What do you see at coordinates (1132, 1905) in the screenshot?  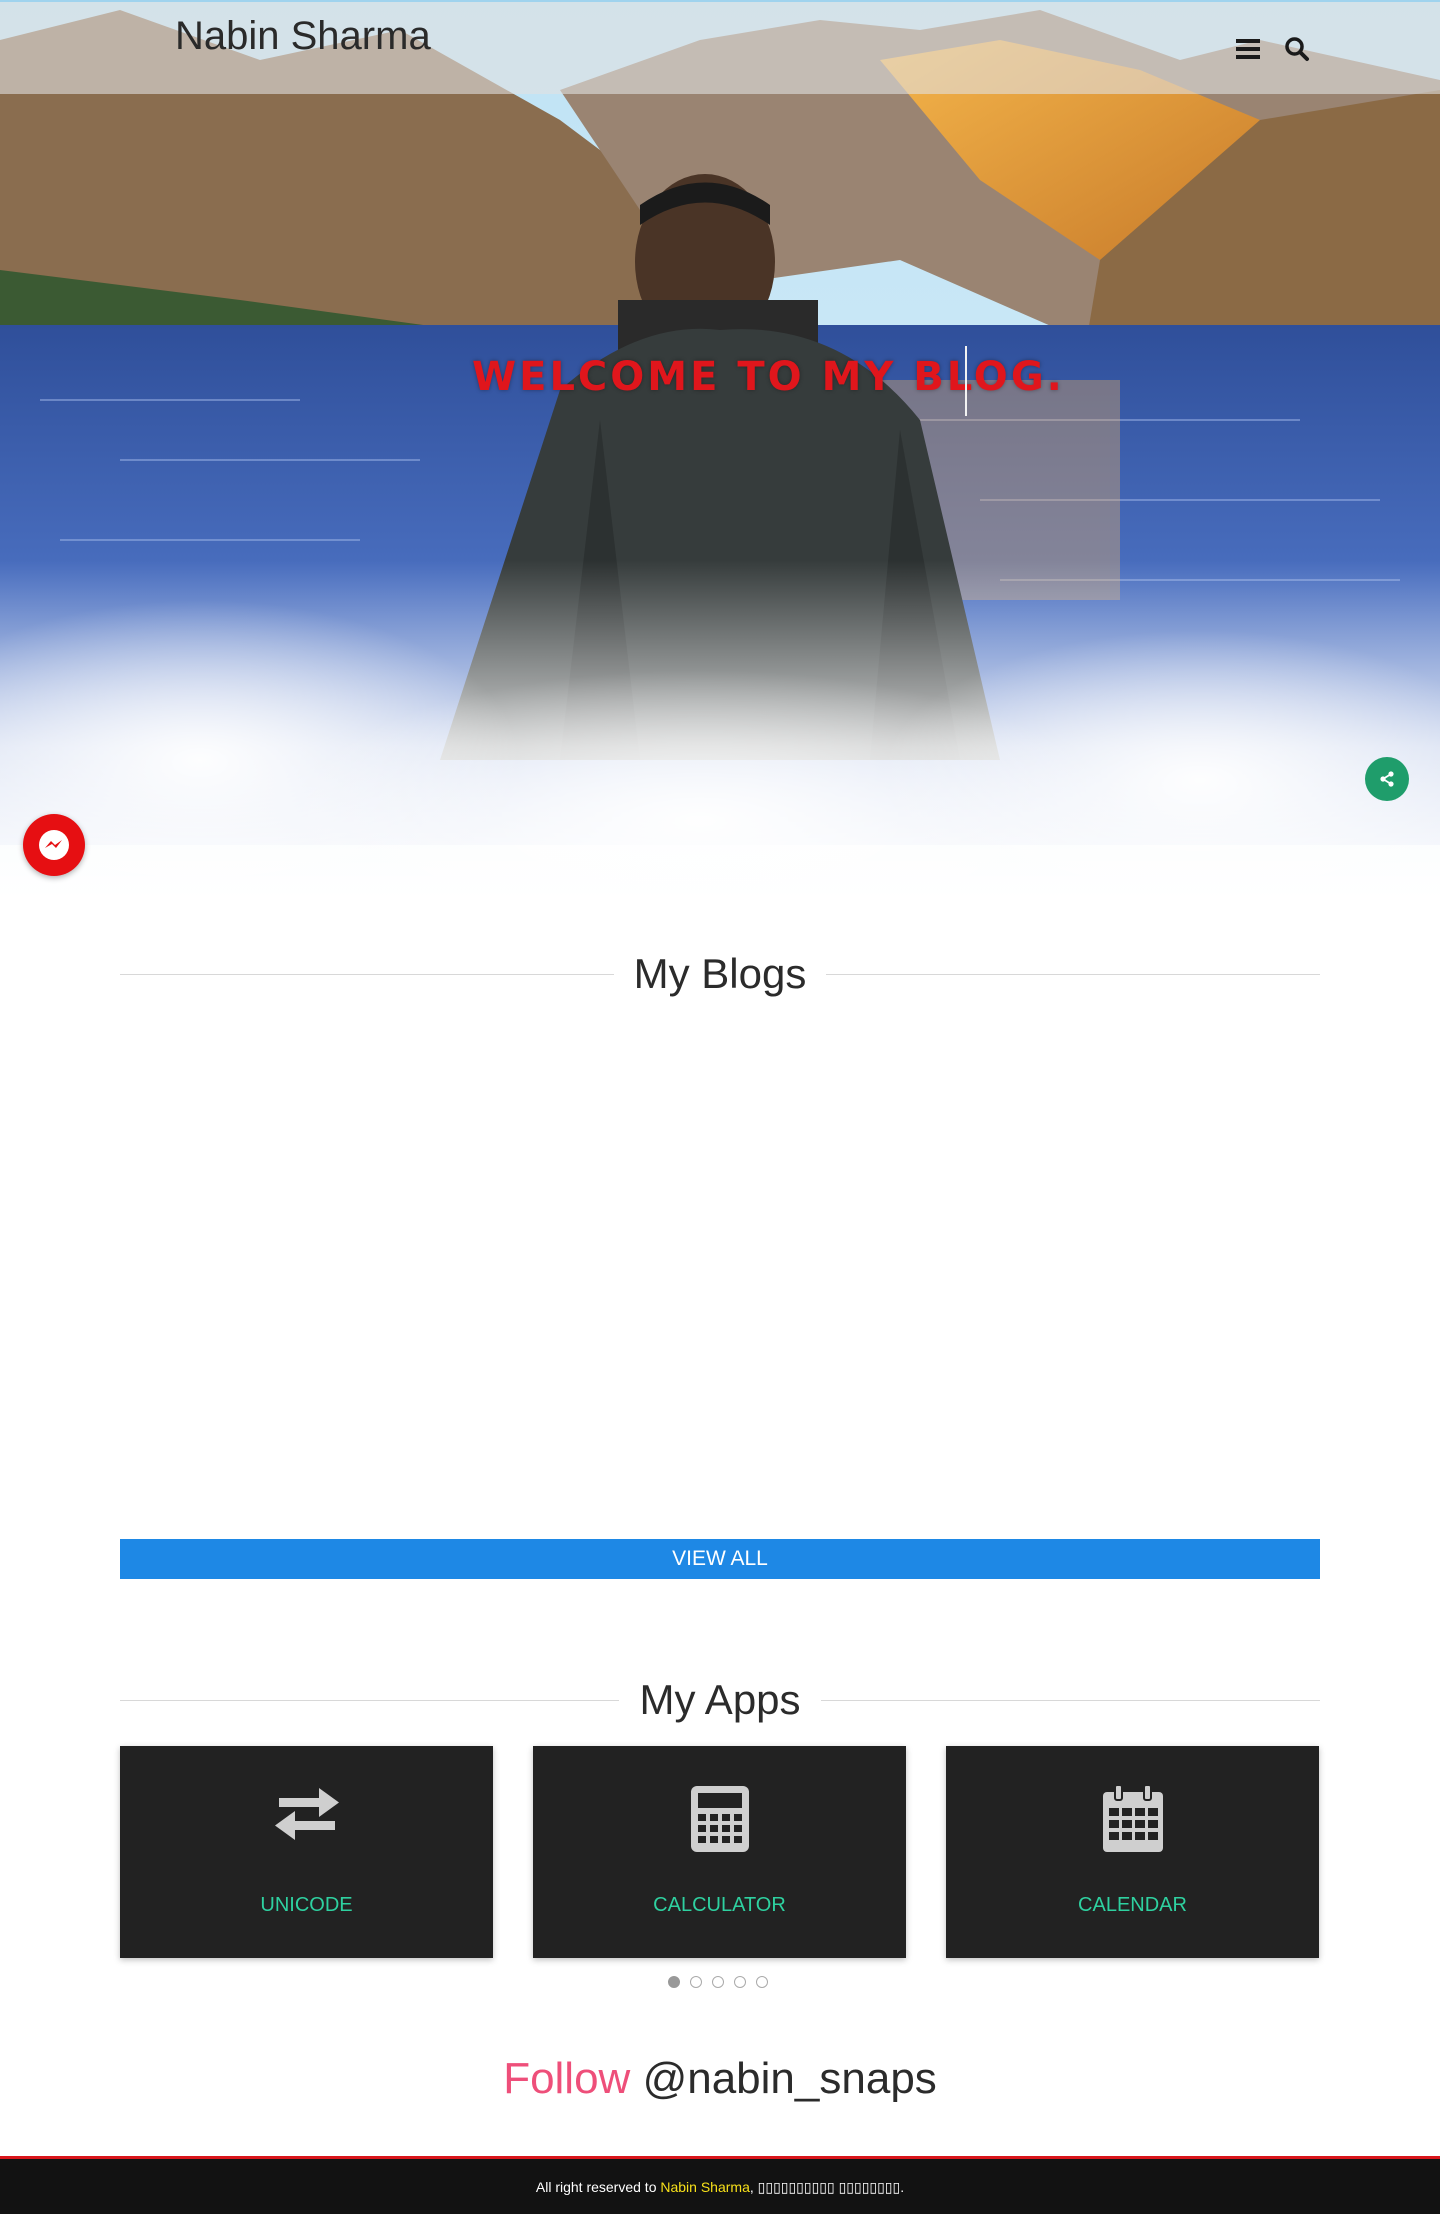 I see `app-label: CALENDAR` at bounding box center [1132, 1905].